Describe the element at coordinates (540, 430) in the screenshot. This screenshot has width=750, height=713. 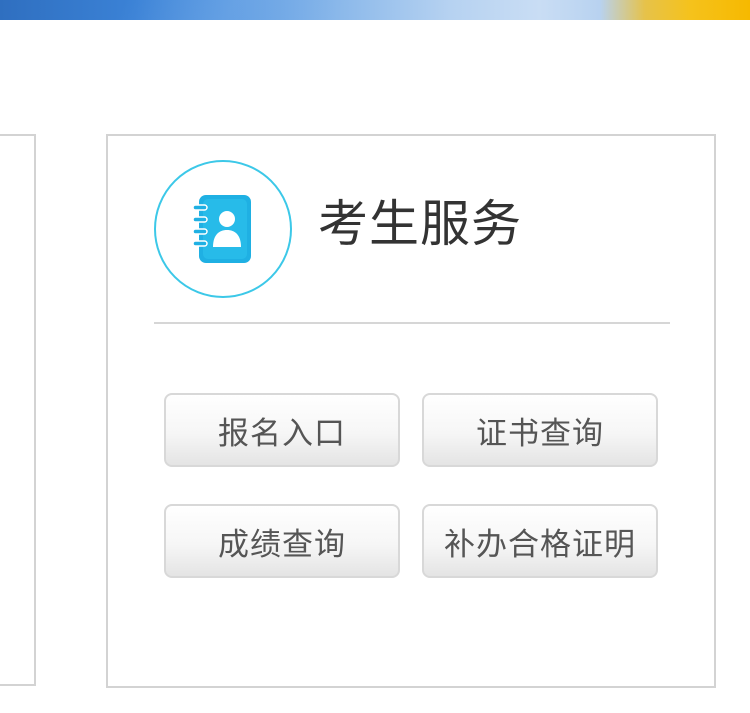
I see `certificate-query-button: 证书查询` at that location.